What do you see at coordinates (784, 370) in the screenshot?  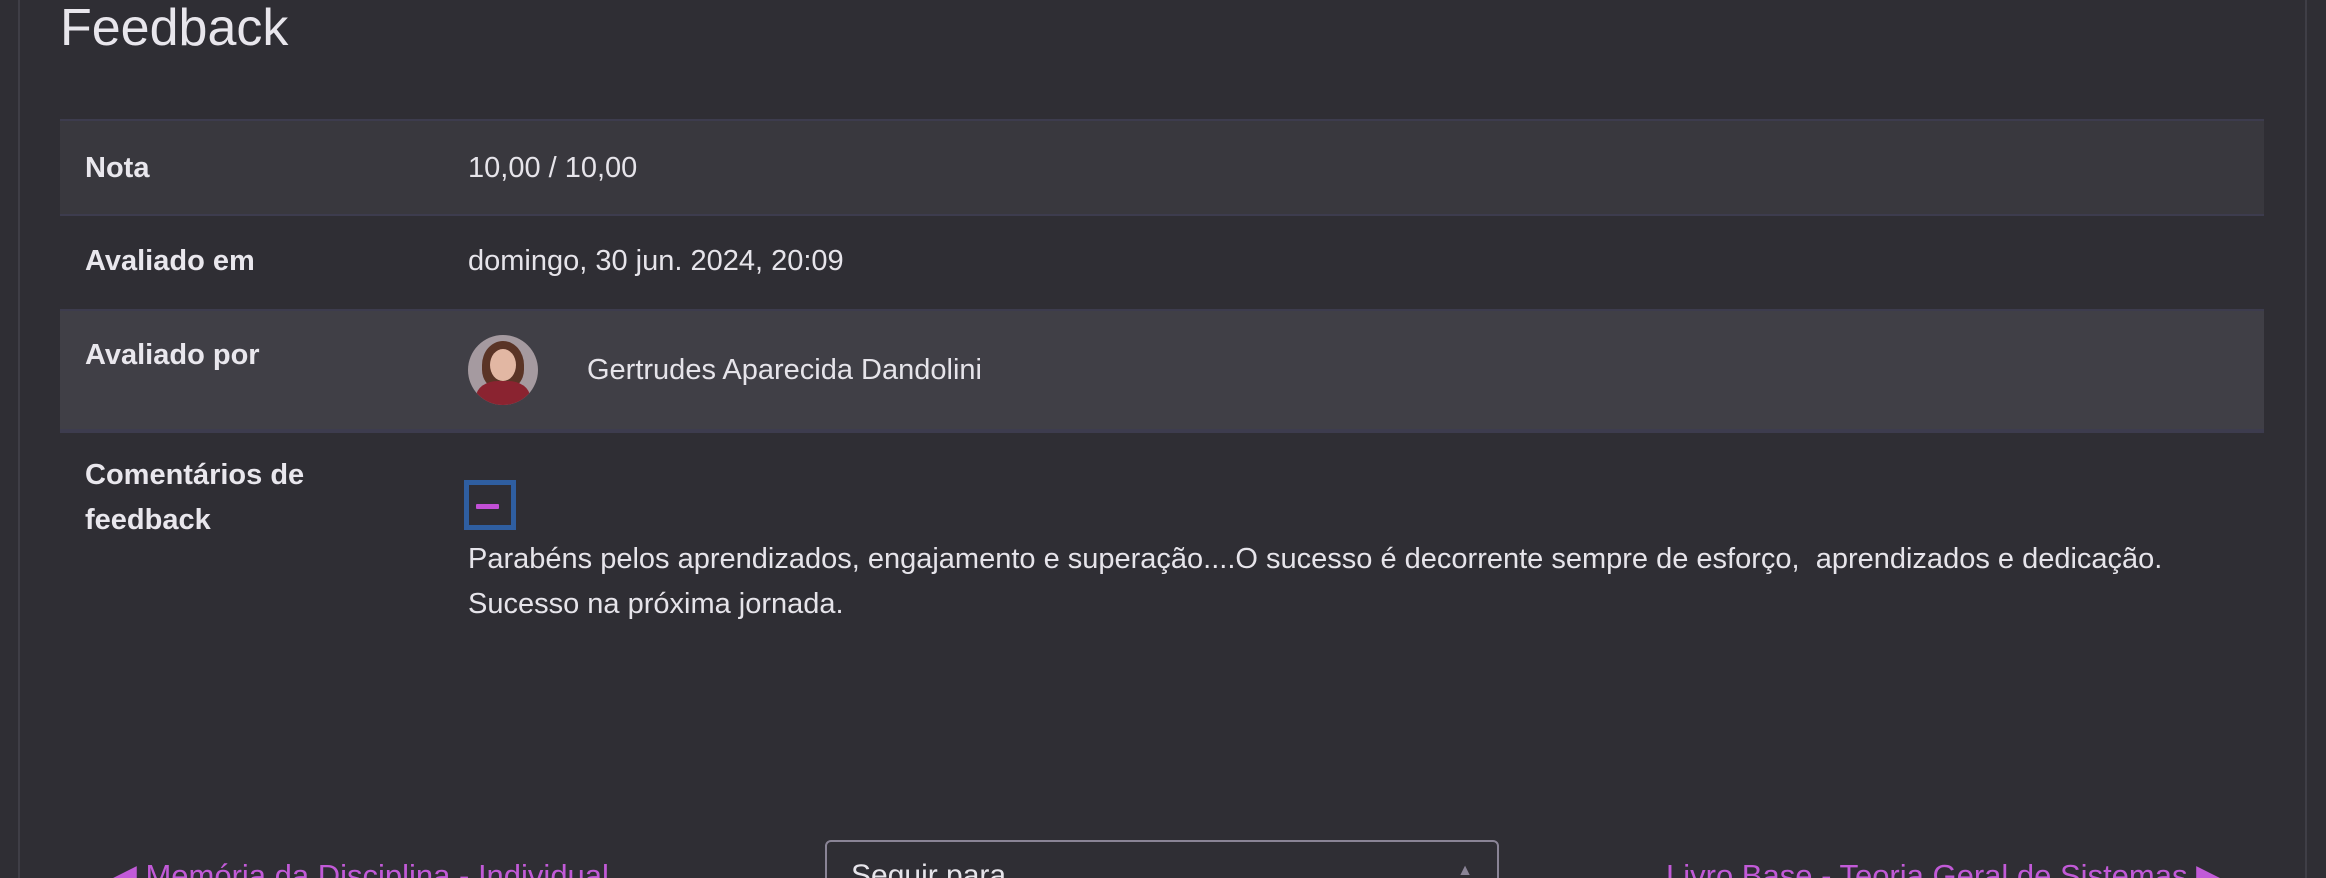 I see `grader-name-link: Gertrudes Aparecida Dandolini` at bounding box center [784, 370].